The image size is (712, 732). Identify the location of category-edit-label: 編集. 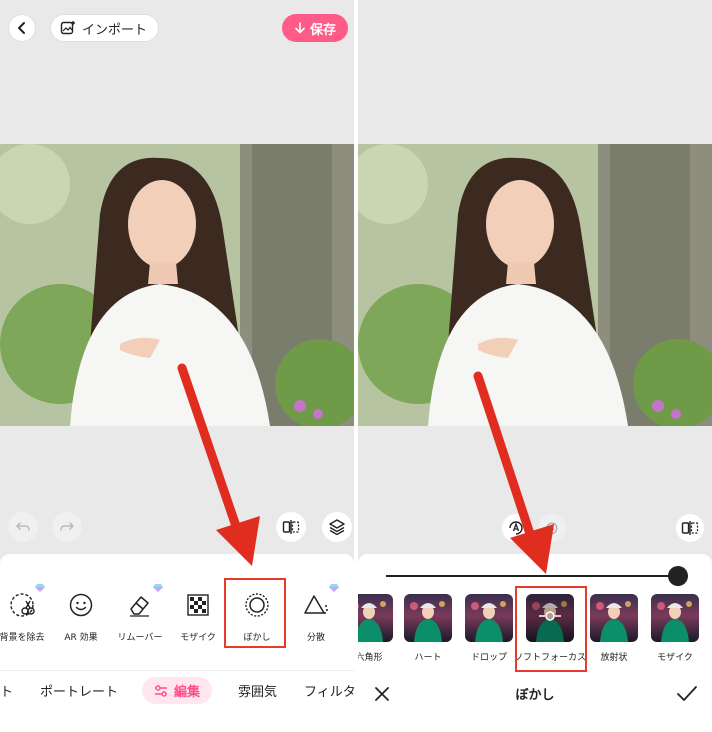
(187, 692).